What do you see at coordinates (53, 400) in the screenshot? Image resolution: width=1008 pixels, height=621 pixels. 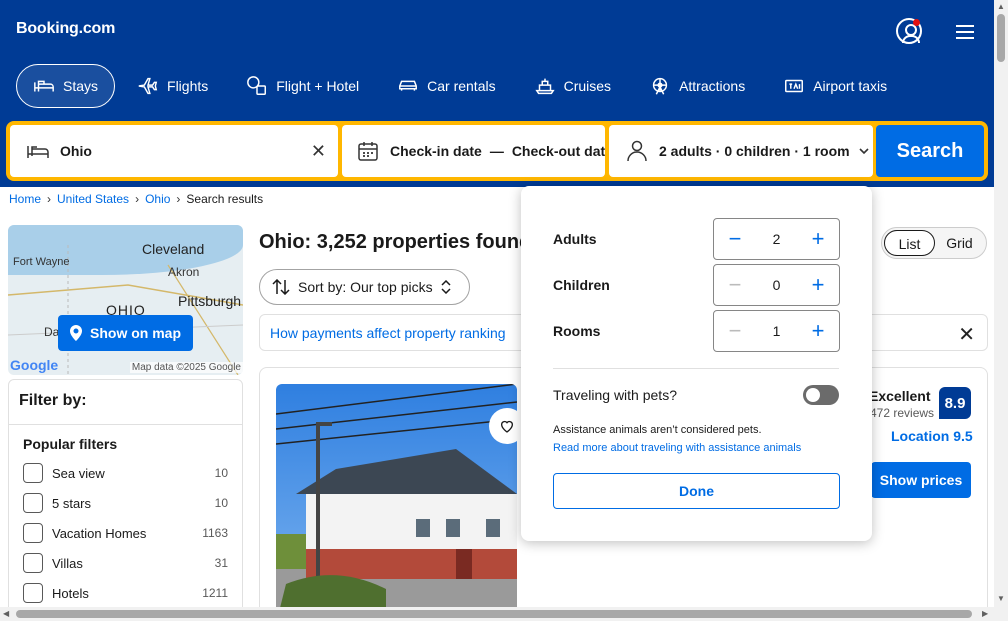 I see `filter-heading: Filter by:` at bounding box center [53, 400].